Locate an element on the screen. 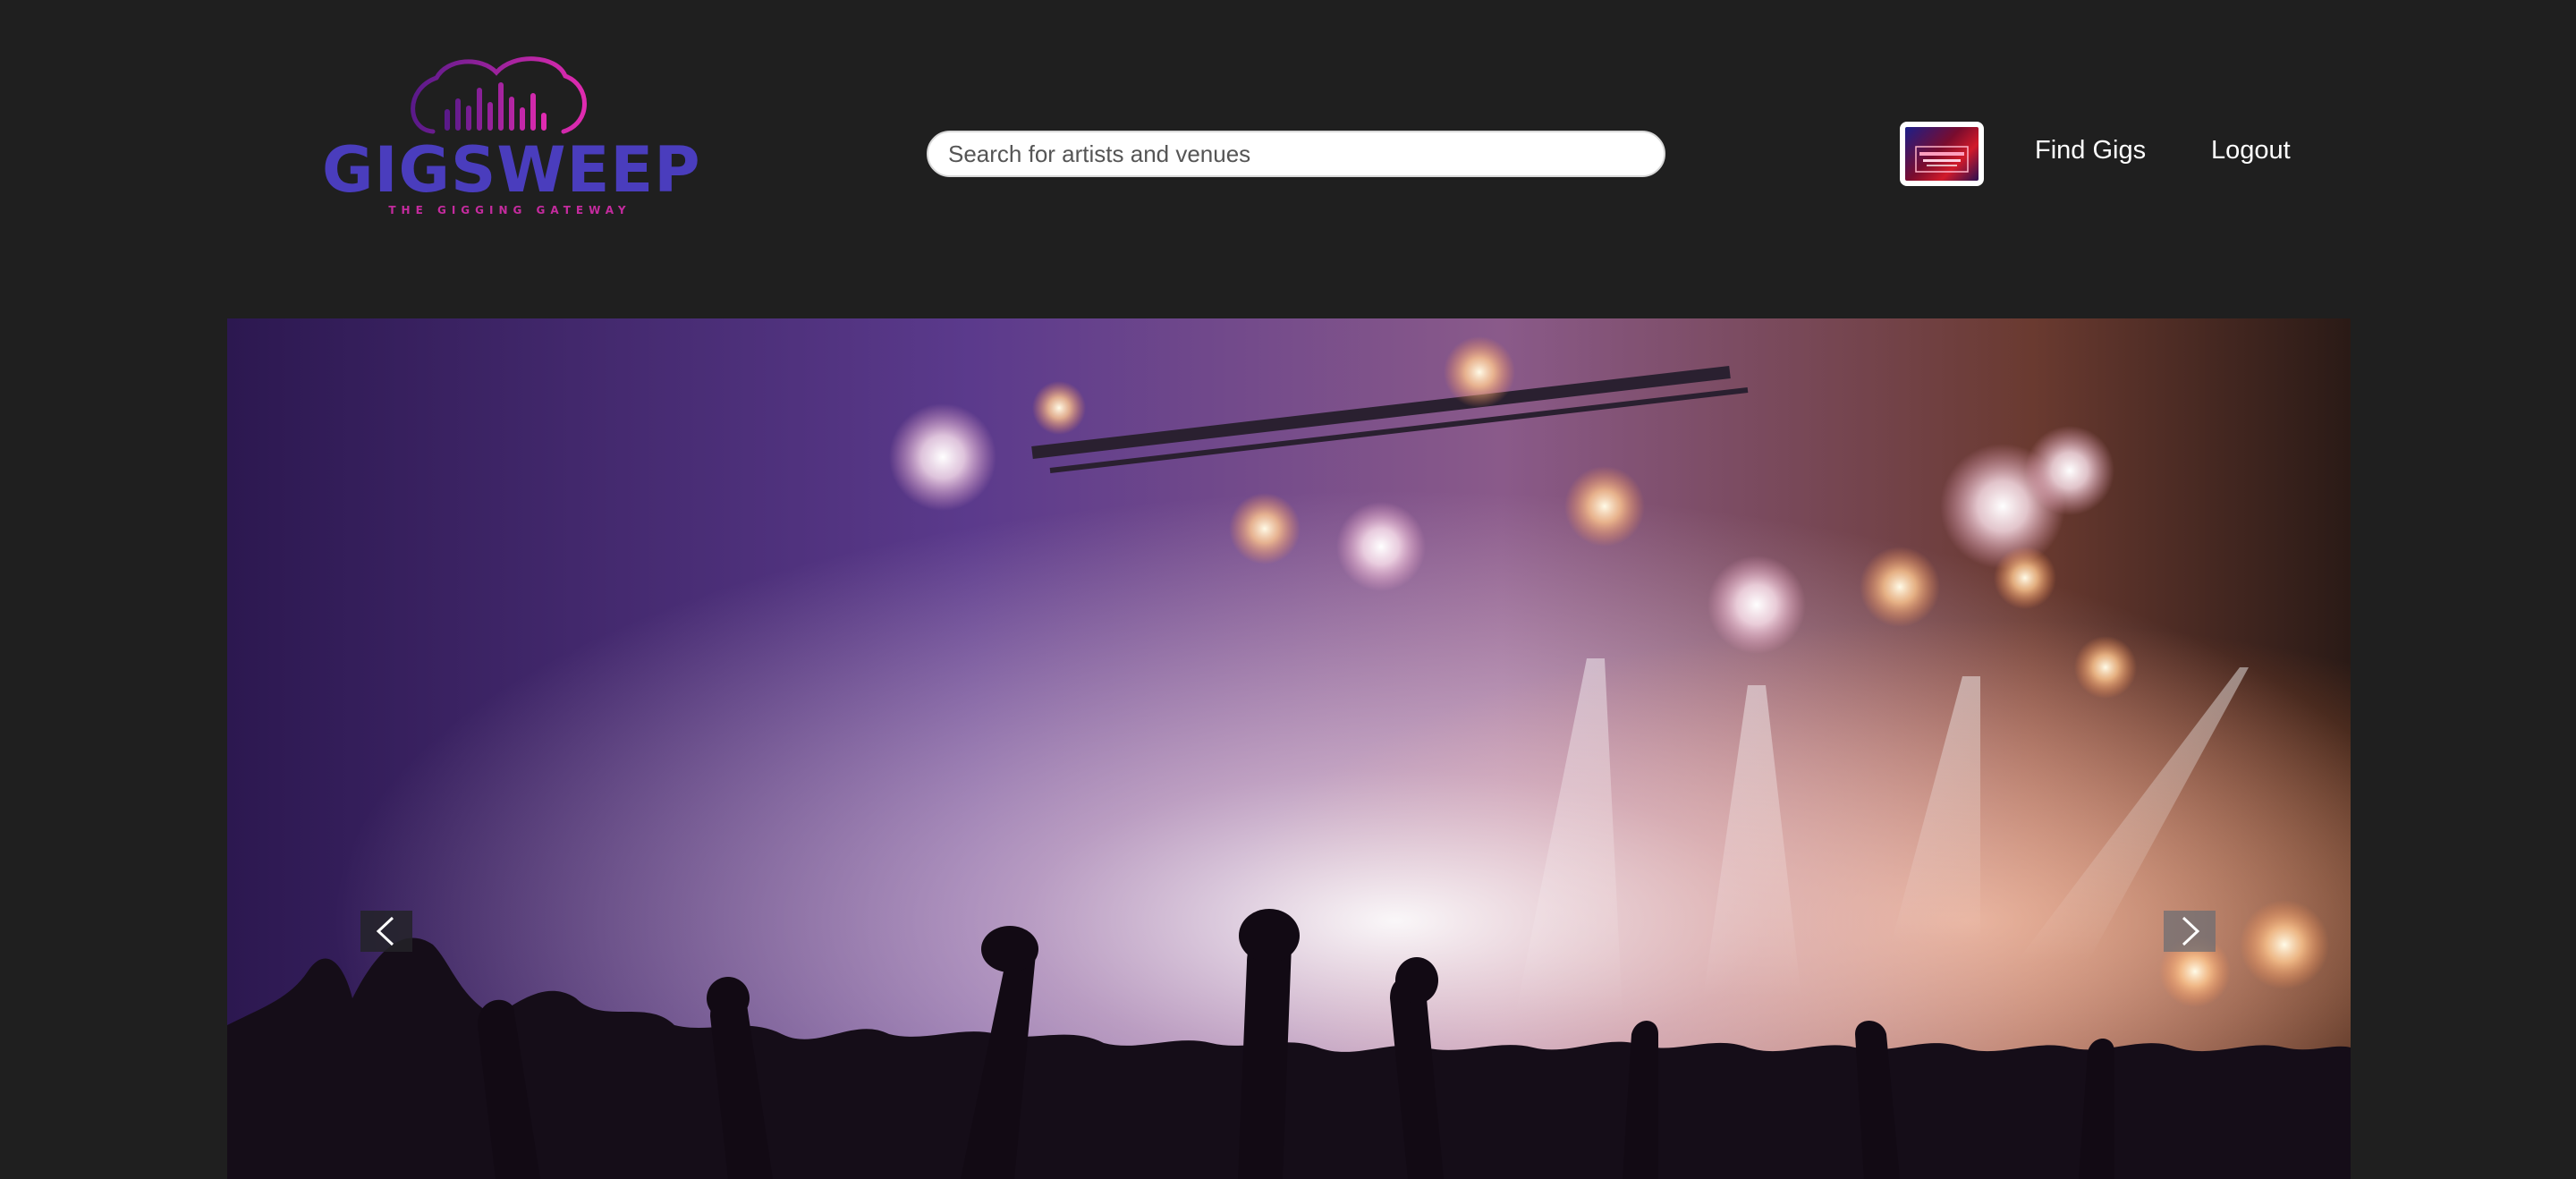 The image size is (2576, 1179). logo-tagline: THE GIGGING GATEWAY is located at coordinates (509, 210).